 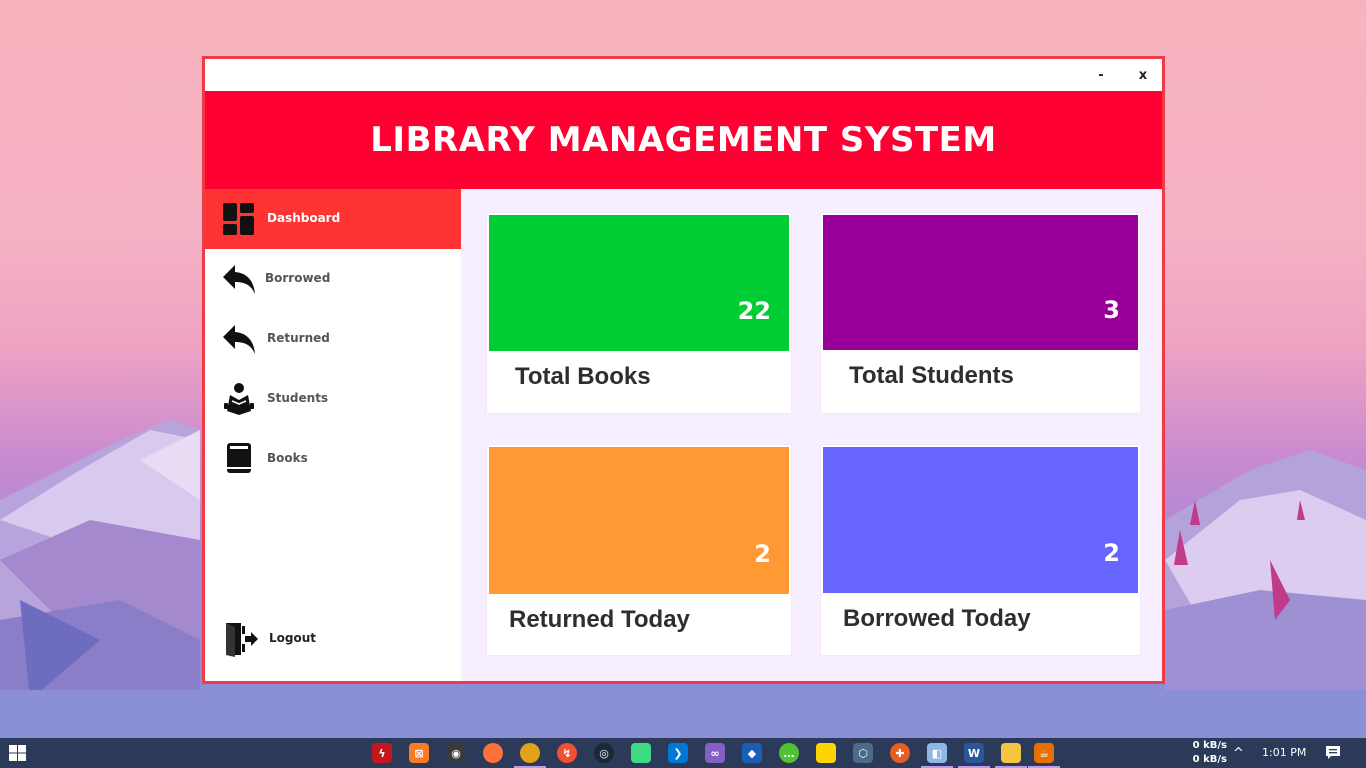 What do you see at coordinates (604, 753) in the screenshot?
I see `steam-icon: ◎` at bounding box center [604, 753].